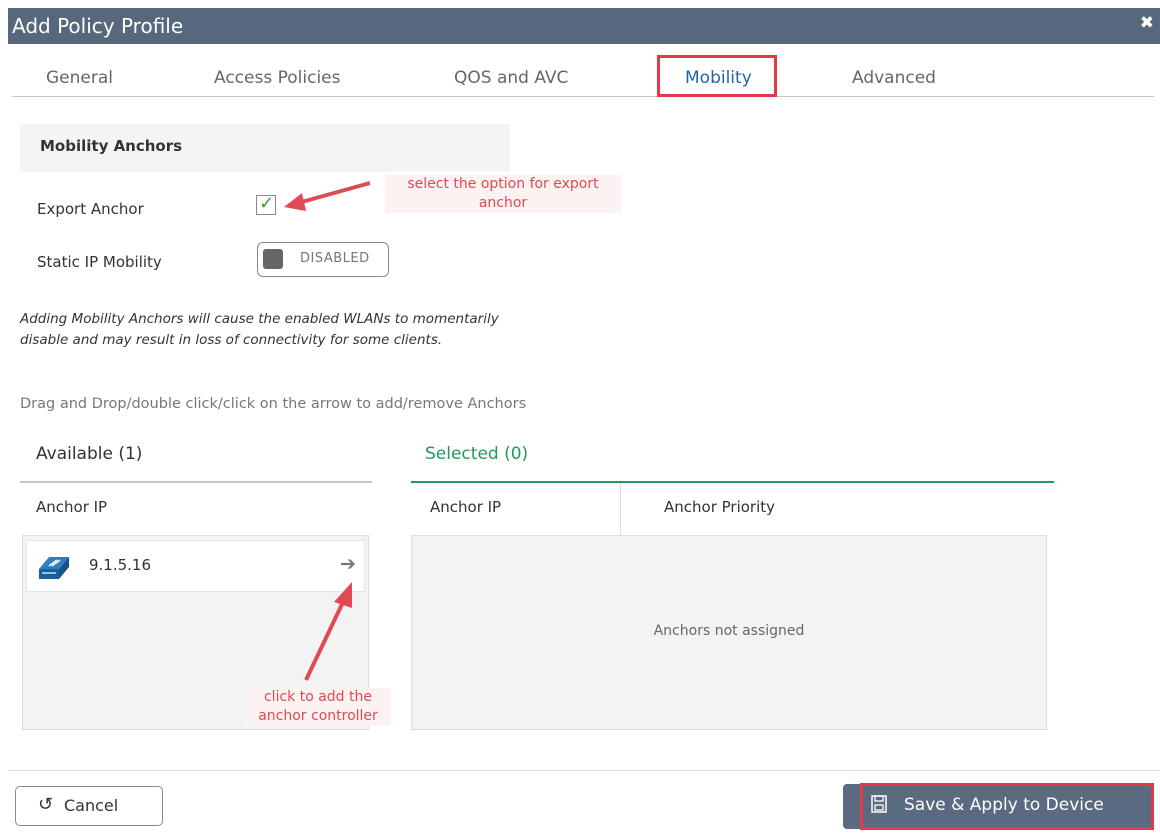  What do you see at coordinates (503, 203) in the screenshot?
I see `annotation-export-line2: anchor` at bounding box center [503, 203].